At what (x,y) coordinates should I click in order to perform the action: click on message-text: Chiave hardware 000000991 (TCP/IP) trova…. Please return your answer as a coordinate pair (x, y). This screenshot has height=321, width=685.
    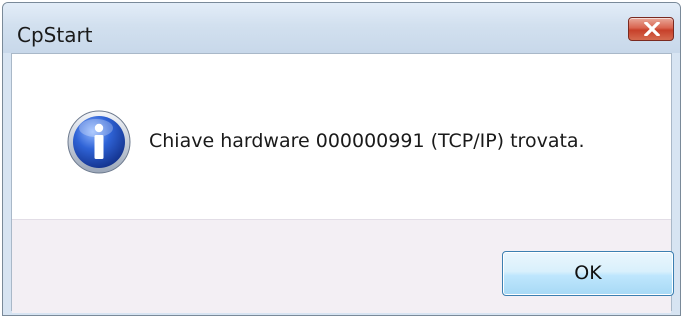
    Looking at the image, I should click on (367, 141).